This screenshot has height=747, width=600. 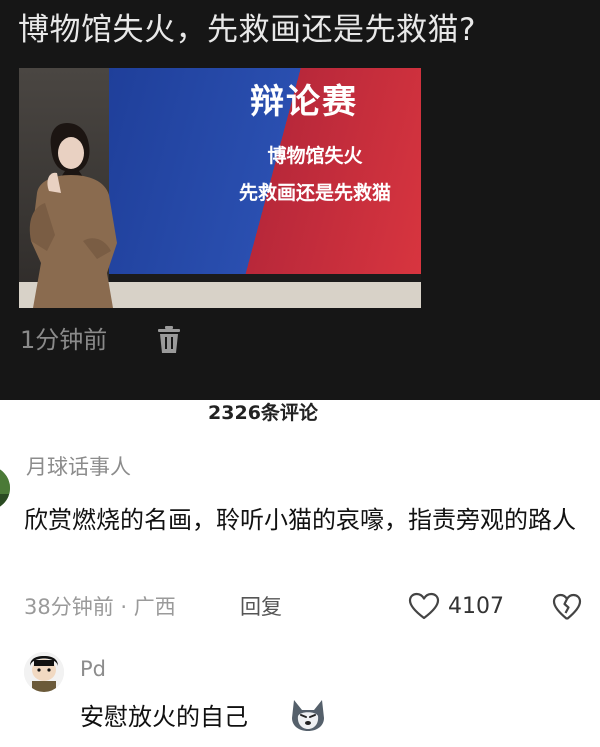 I want to click on reply-button: 回复, so click(x=261, y=607).